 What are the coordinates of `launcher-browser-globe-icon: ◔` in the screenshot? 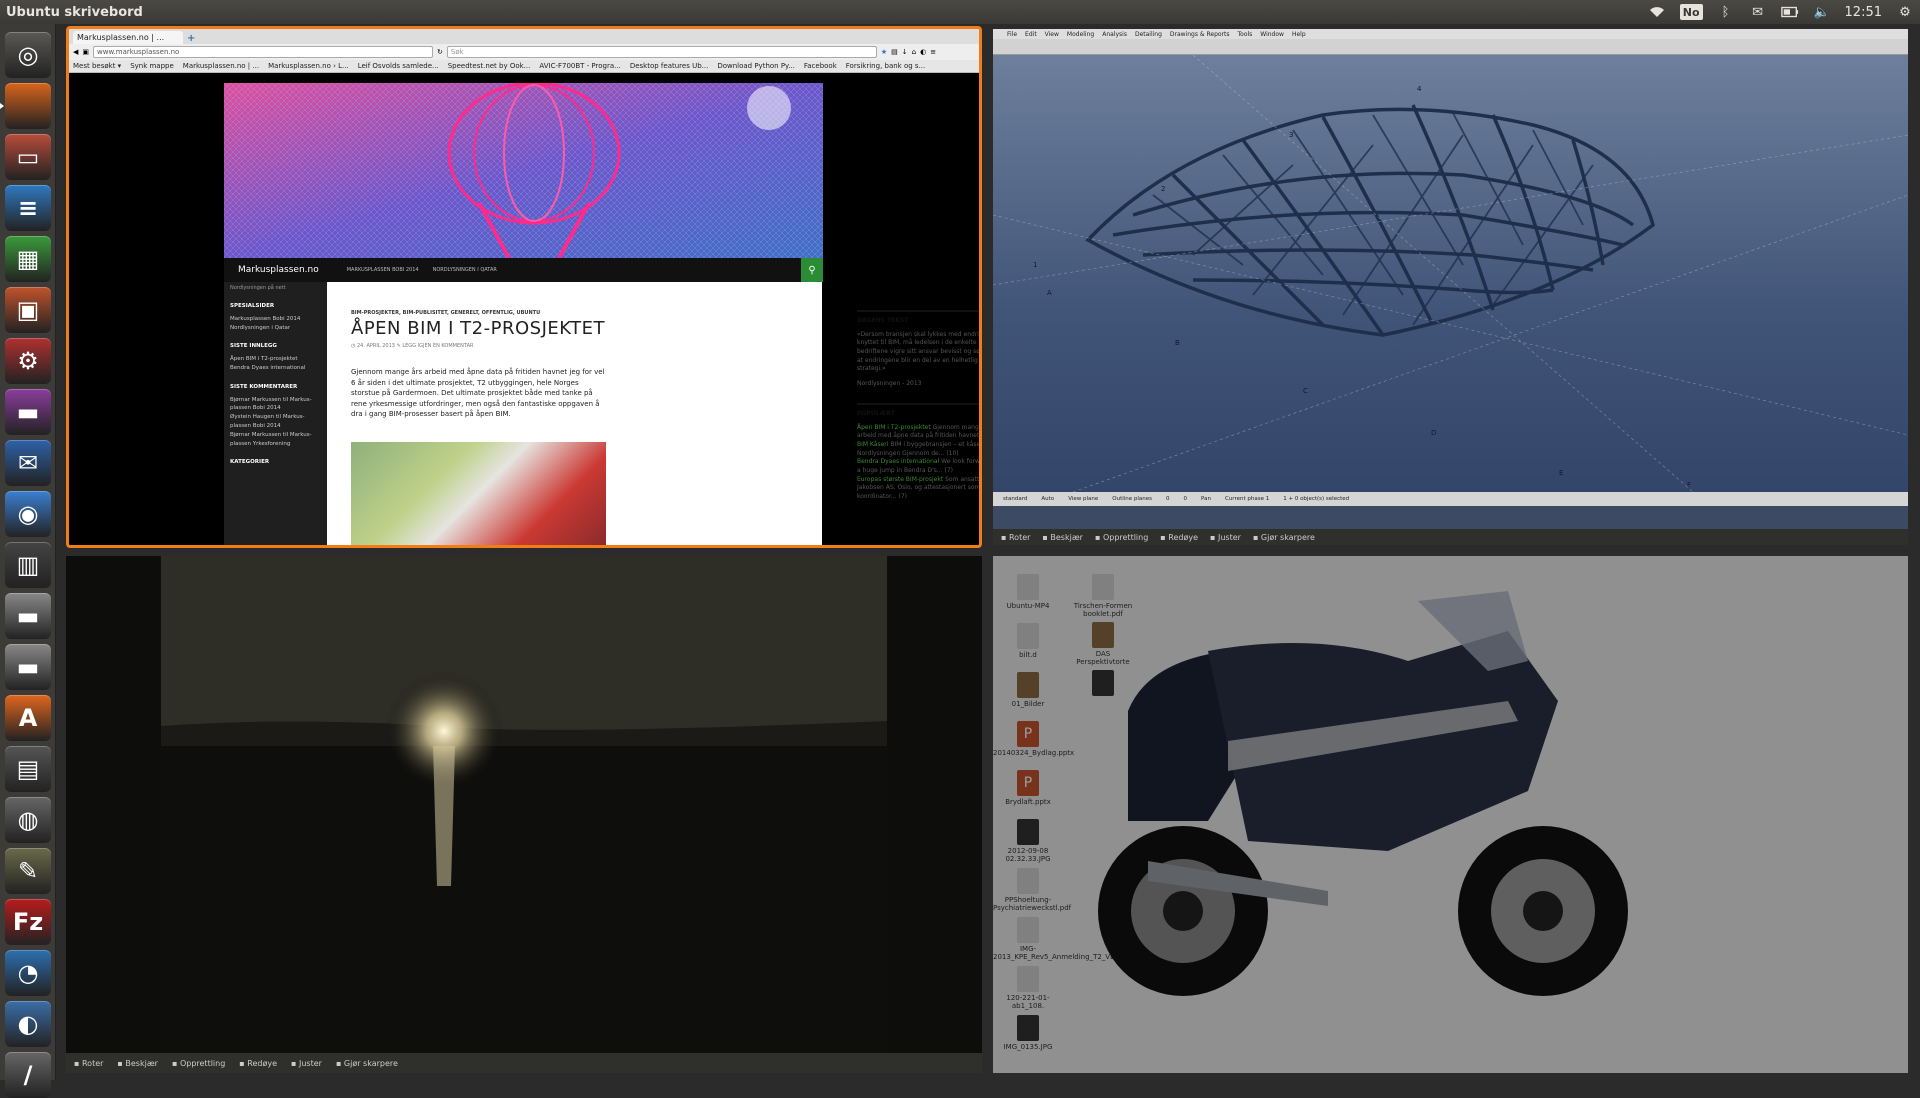 It's located at (28, 973).